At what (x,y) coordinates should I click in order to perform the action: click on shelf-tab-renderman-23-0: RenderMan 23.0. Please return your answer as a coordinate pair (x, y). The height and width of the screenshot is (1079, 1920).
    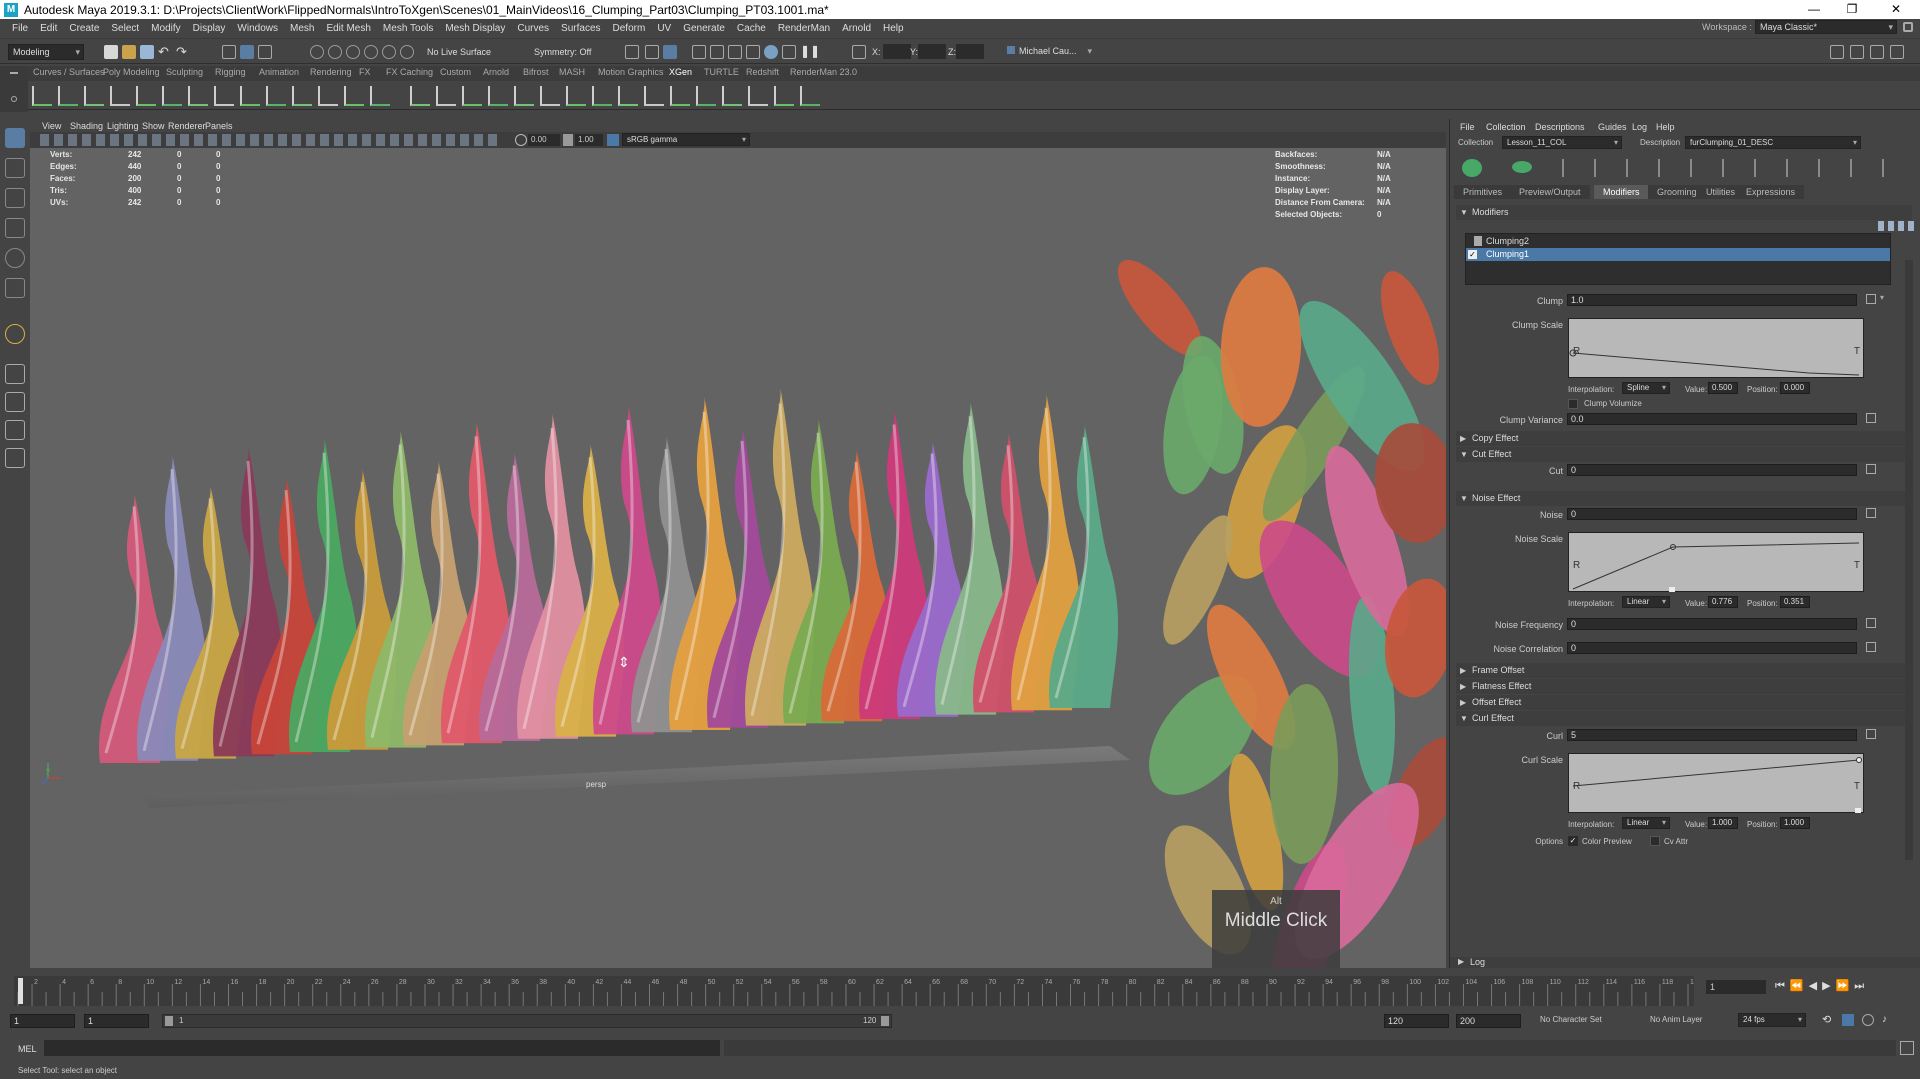
    Looking at the image, I should click on (823, 72).